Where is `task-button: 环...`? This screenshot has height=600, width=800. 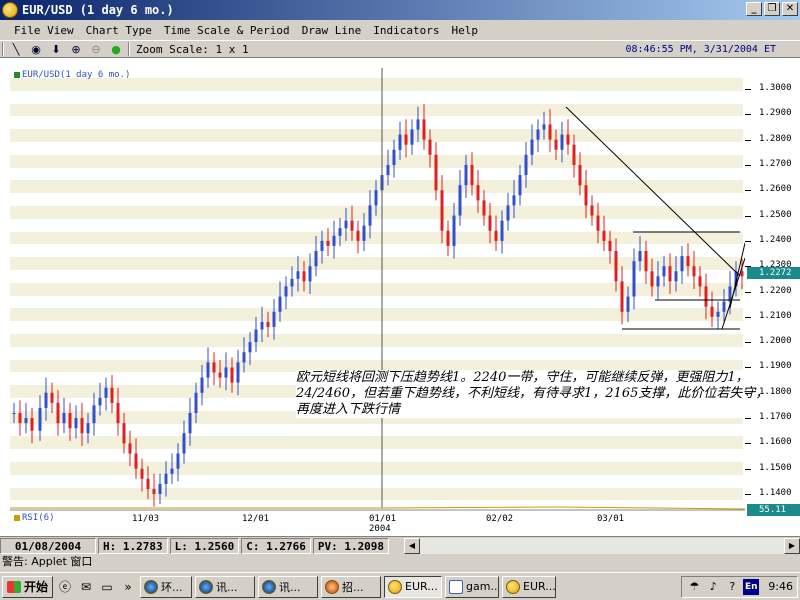 task-button: 环... is located at coordinates (166, 586).